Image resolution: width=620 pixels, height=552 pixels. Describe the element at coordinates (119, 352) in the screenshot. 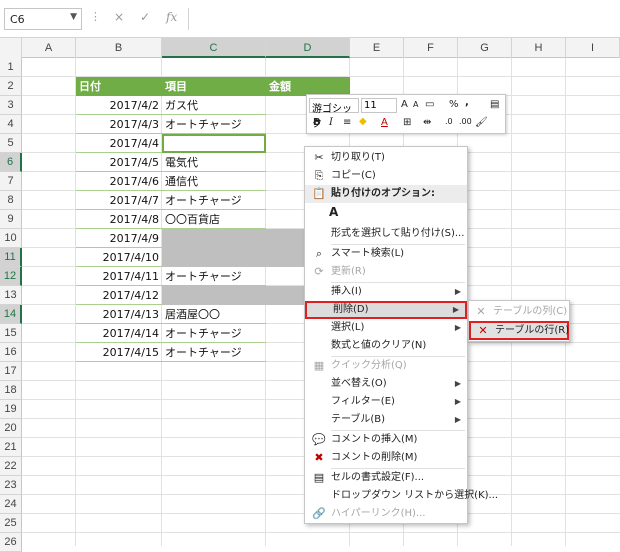

I see `table-cell-date: 2017/4/15` at that location.